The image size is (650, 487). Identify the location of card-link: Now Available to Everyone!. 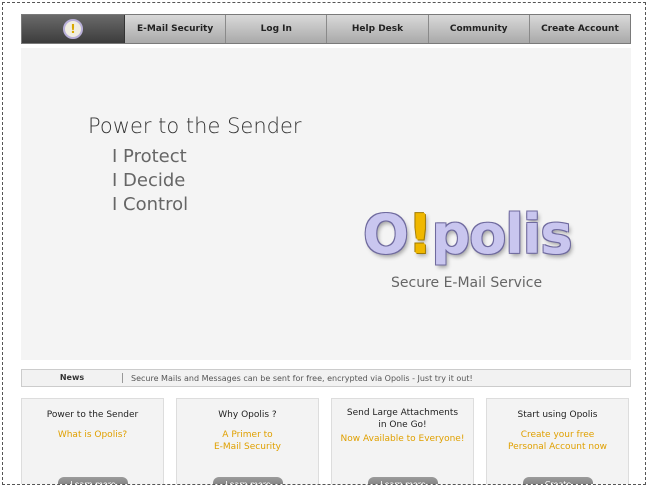
(402, 439).